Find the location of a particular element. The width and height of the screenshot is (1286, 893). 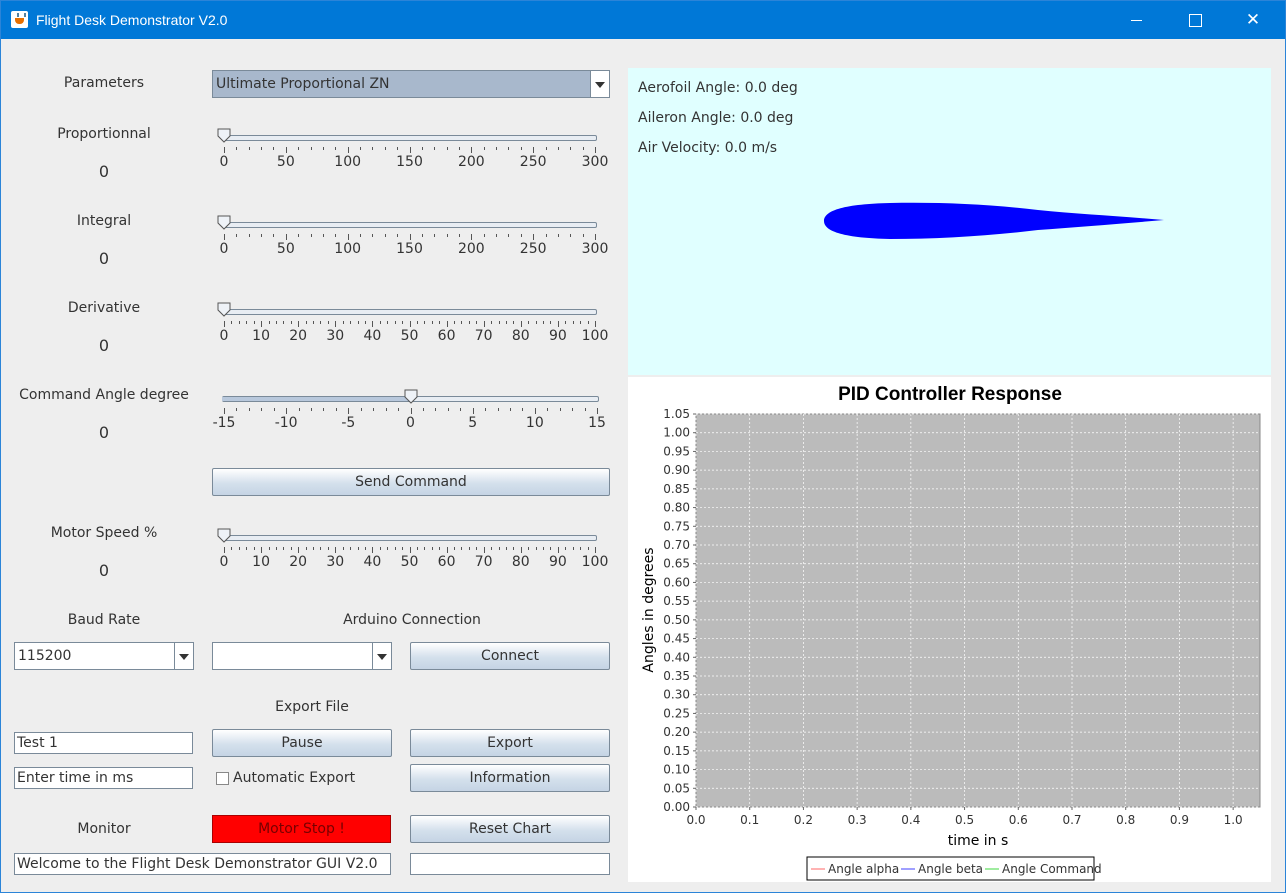

maximize-button is located at coordinates (1195, 20).